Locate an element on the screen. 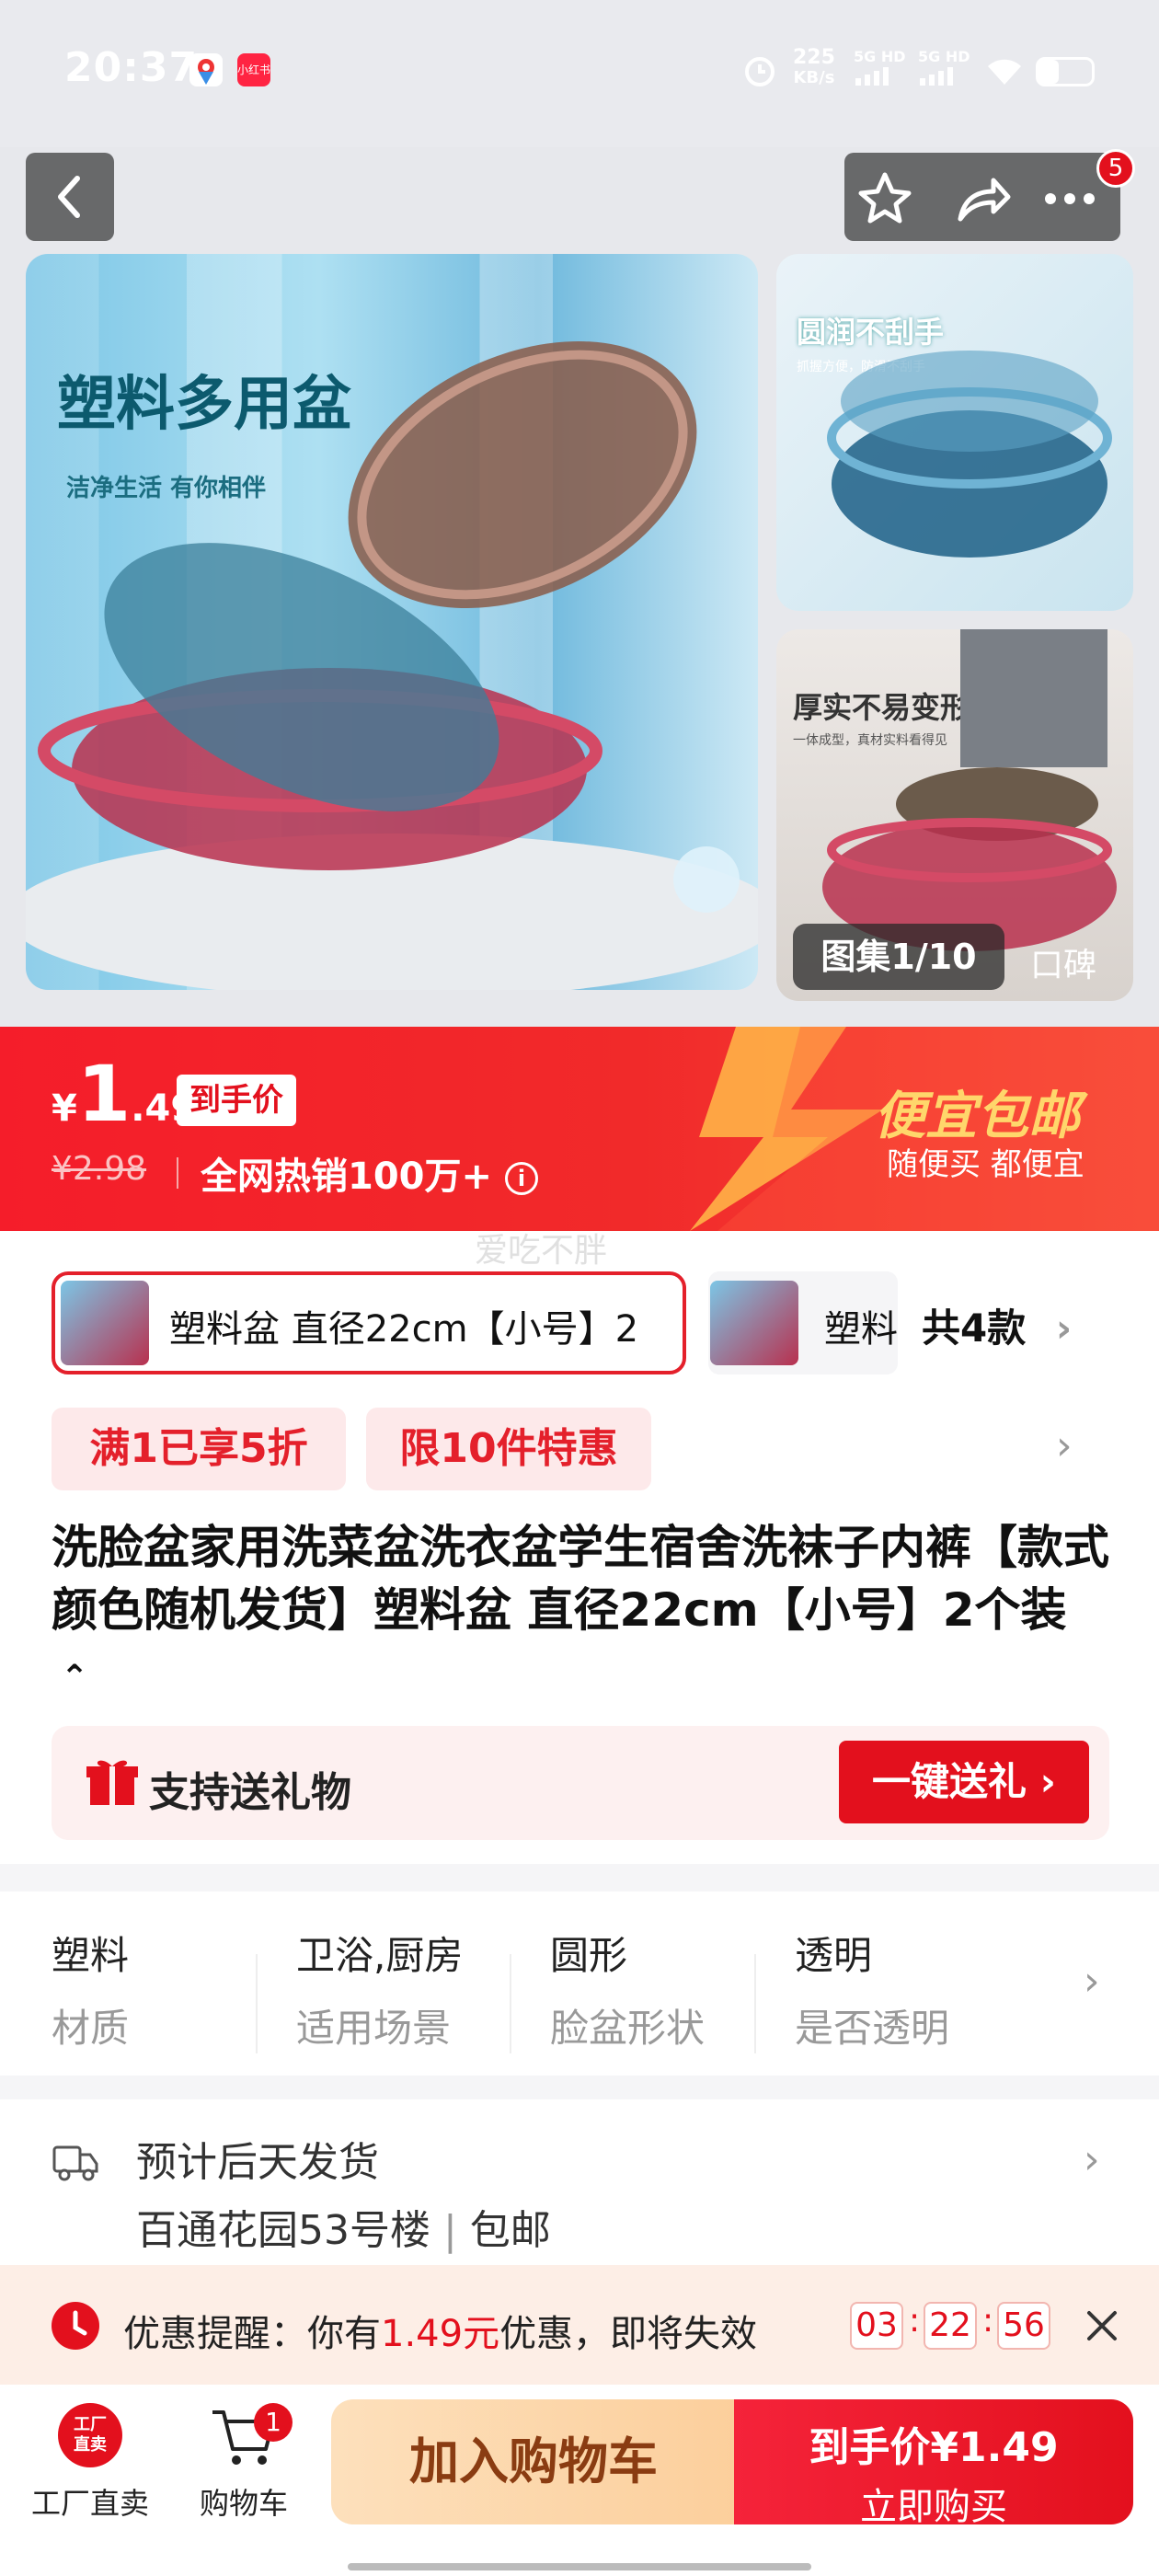  attr-key: 材质 is located at coordinates (91, 2028).